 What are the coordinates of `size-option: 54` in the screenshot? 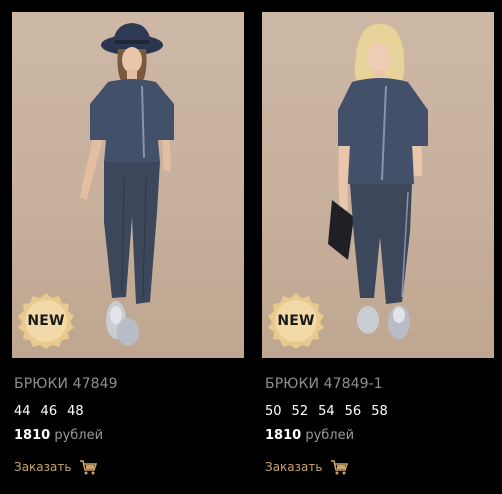 It's located at (326, 411).